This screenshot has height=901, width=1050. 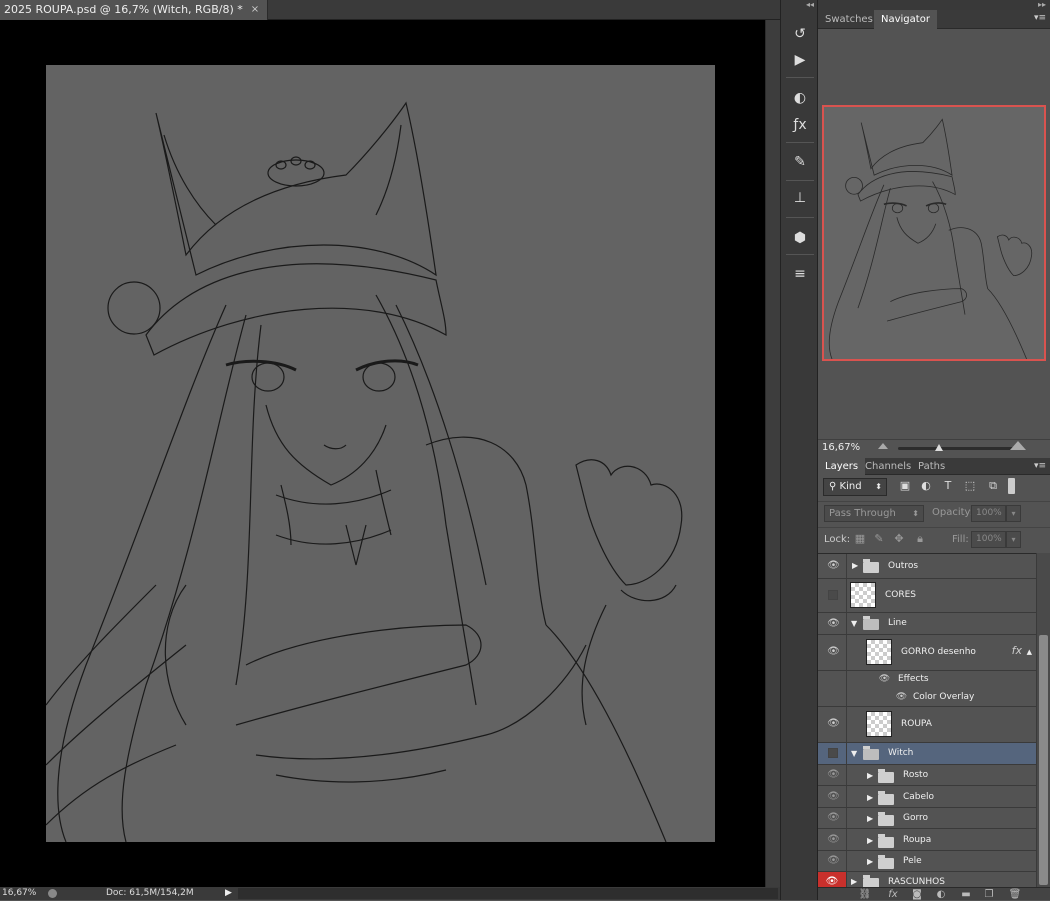 I want to click on history-icon: ↺, so click(x=800, y=34).